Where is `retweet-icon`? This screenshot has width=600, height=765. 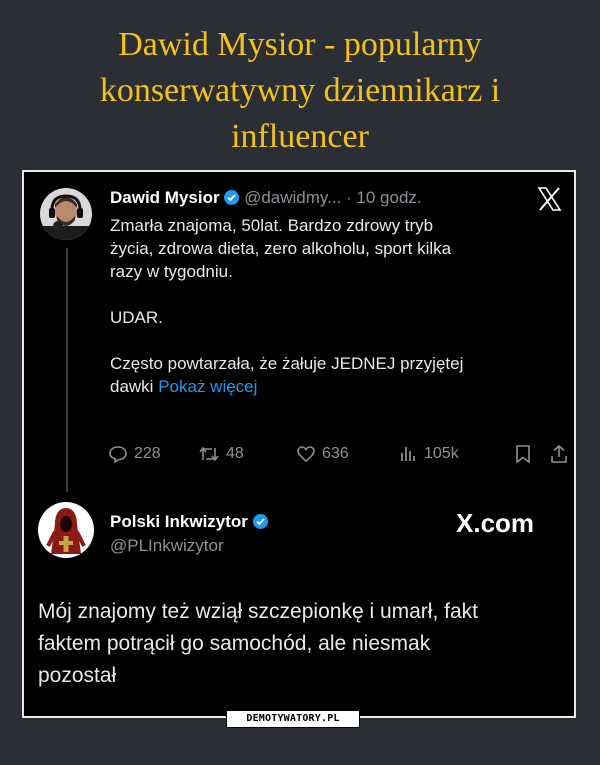 retweet-icon is located at coordinates (209, 454).